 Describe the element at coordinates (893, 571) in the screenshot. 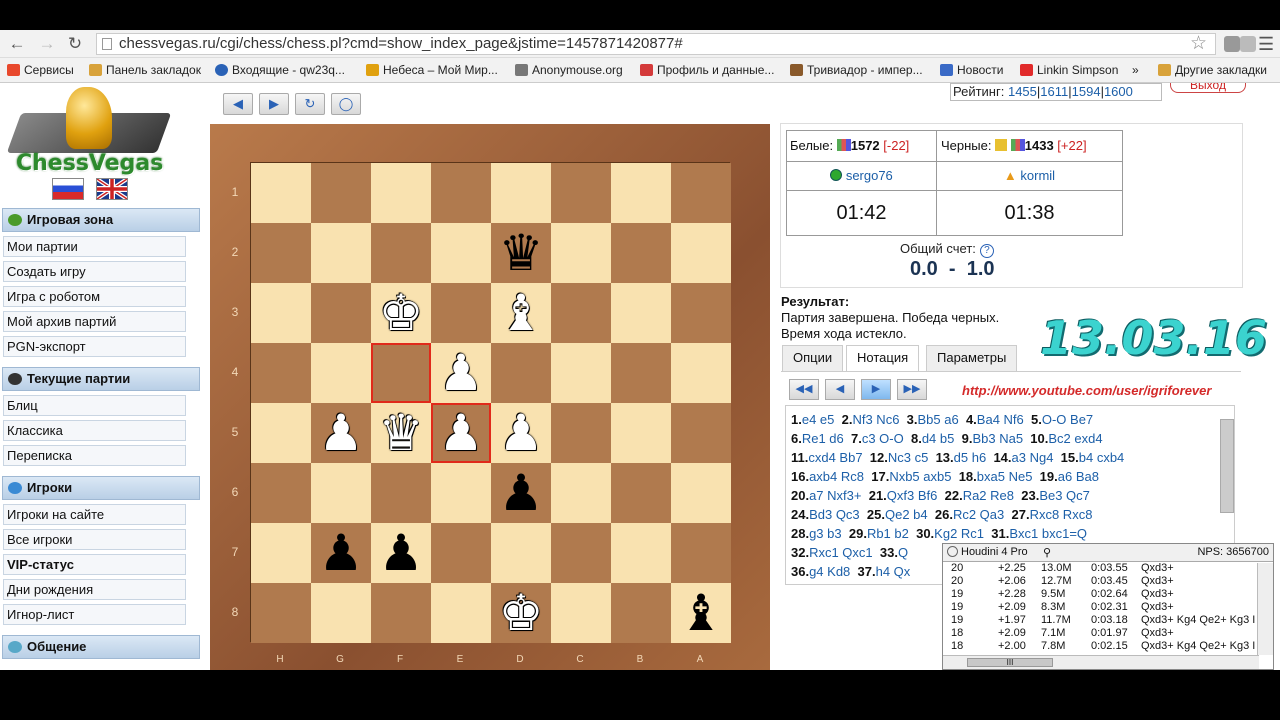

I see `move-text: h4 Qx` at that location.